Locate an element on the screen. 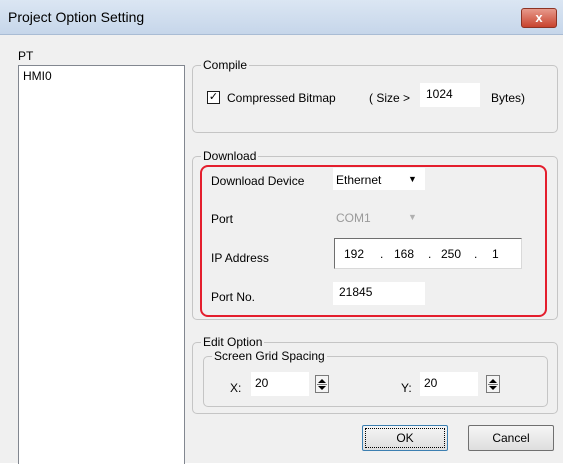 The width and height of the screenshot is (563, 464). title-bar: Project Option Setting x is located at coordinates (281, 17).